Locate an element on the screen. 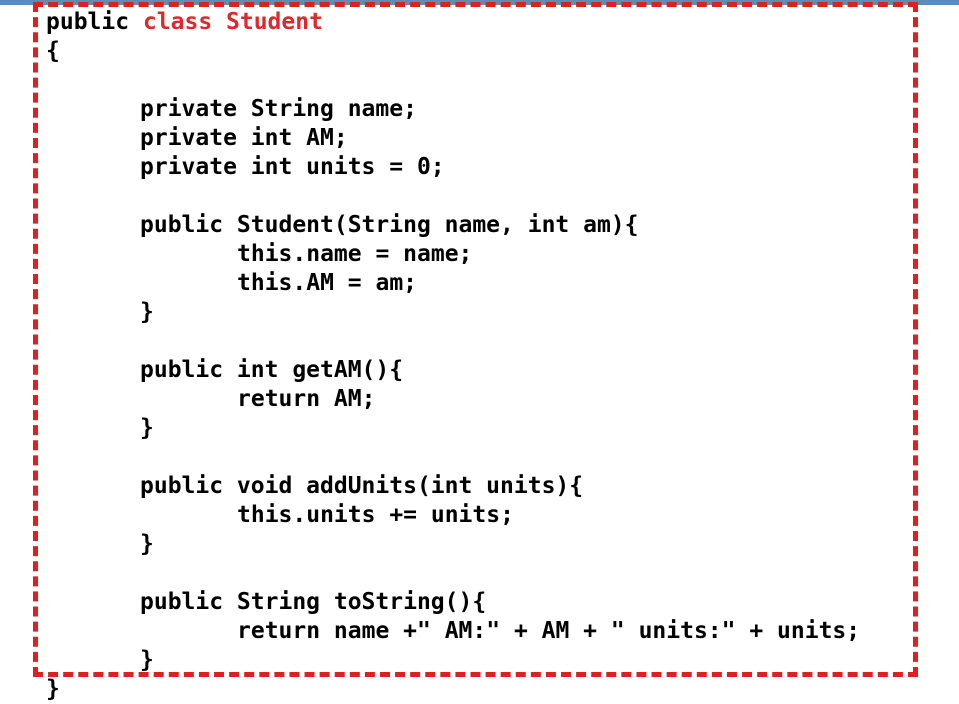  code-line: public void addUnits(int units){ is located at coordinates (476, 486).